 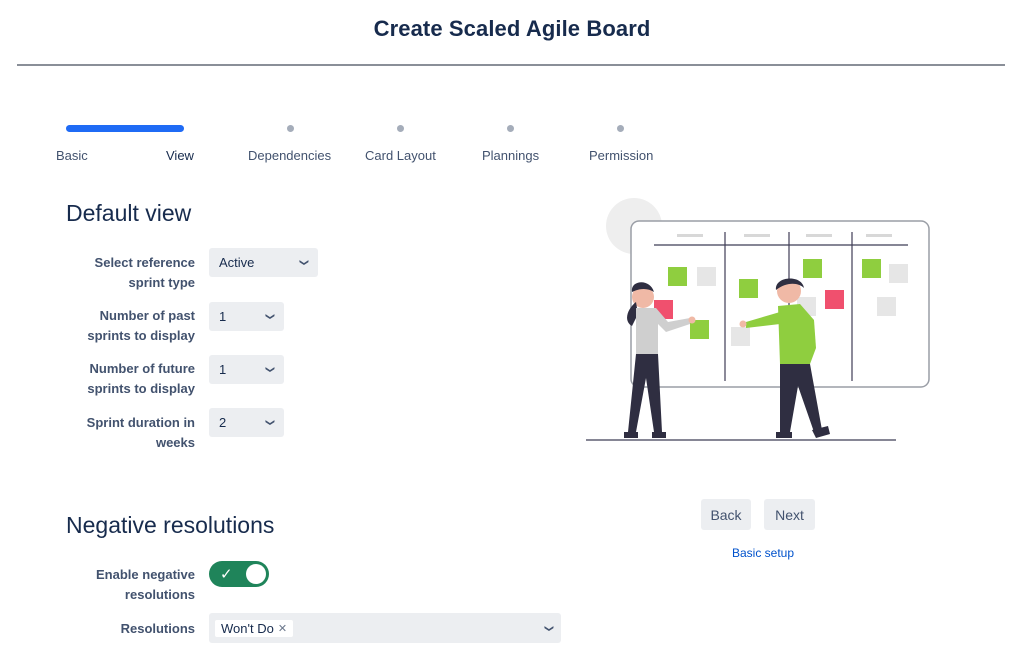 What do you see at coordinates (789, 514) in the screenshot?
I see `next-button: Next` at bounding box center [789, 514].